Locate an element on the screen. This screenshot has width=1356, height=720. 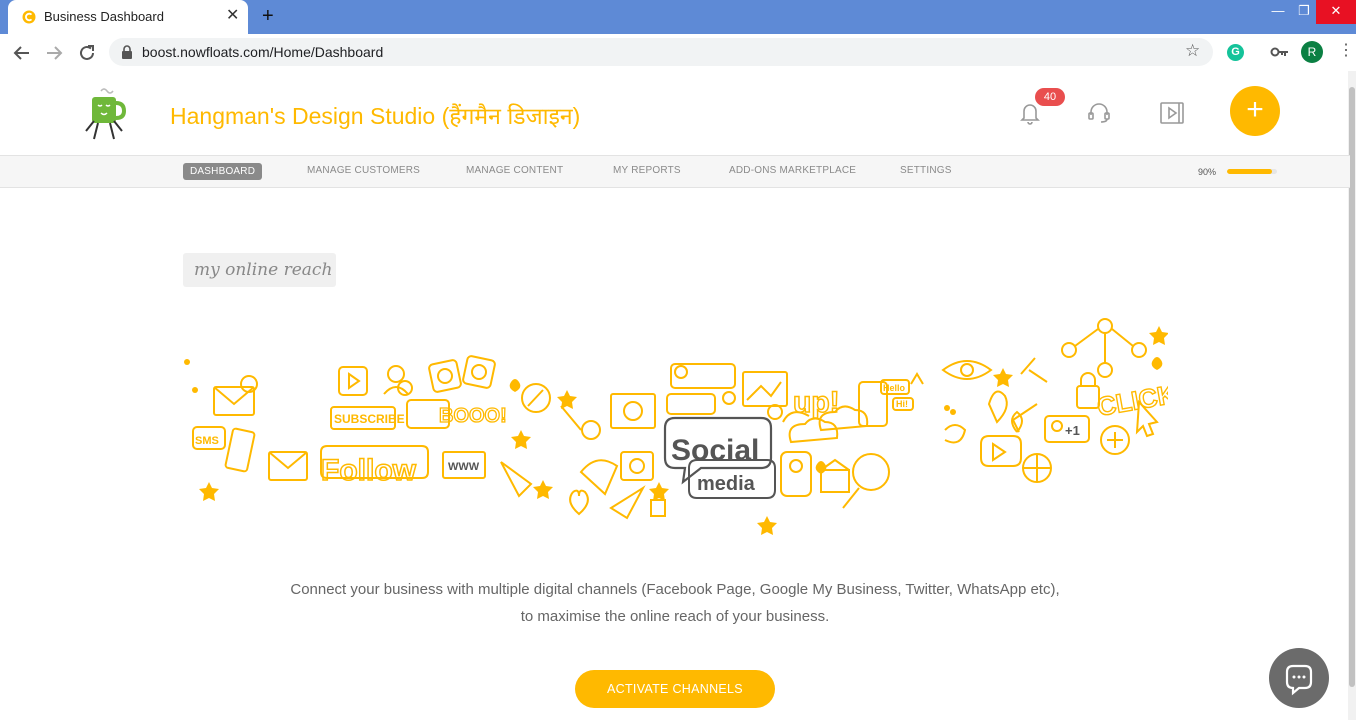
profile-avatar: R is located at coordinates (1312, 52).